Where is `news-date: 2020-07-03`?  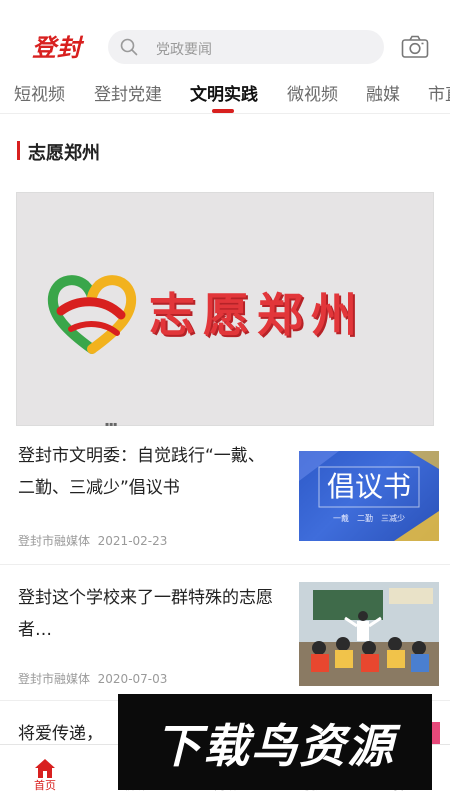
news-date: 2020-07-03 is located at coordinates (132, 679).